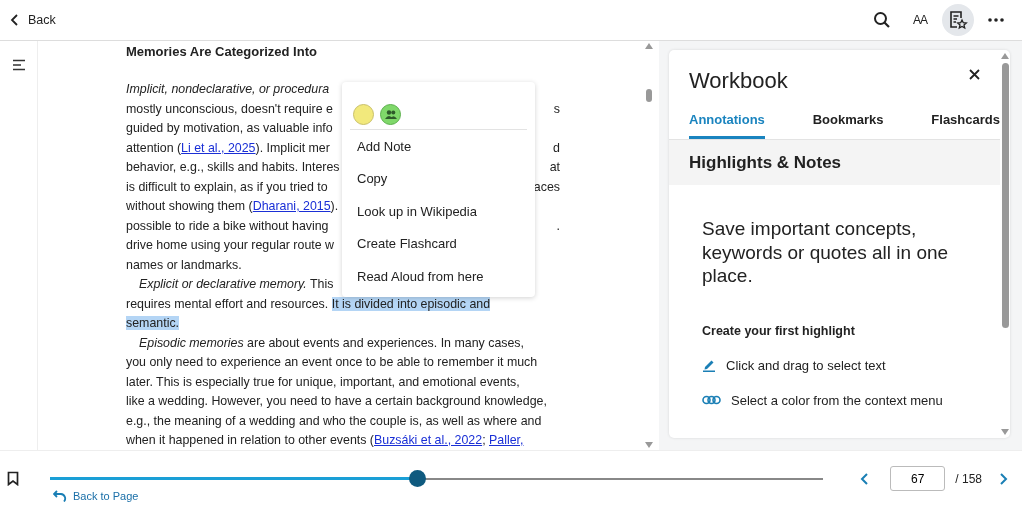 This screenshot has height=505, width=1022. Describe the element at coordinates (230, 245) in the screenshot. I see `body-text: drive home using your regular route w` at that location.